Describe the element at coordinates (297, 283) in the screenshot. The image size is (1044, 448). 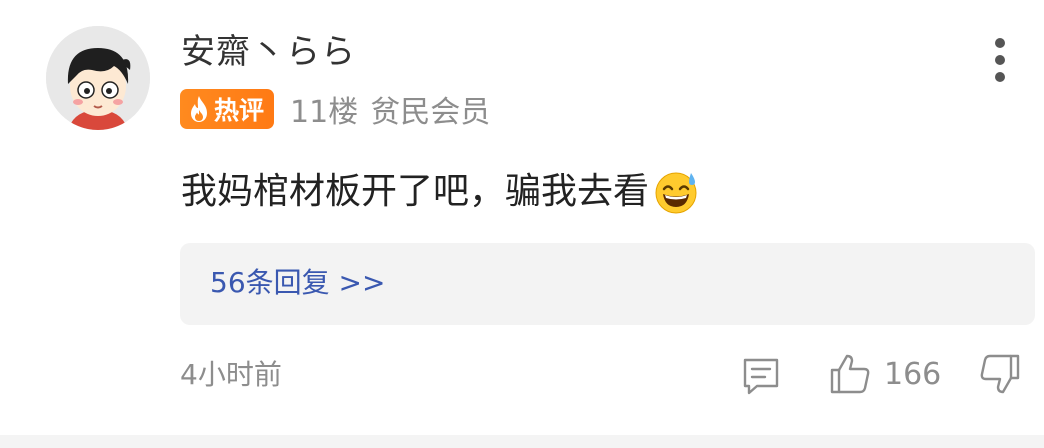
I see `view-replies-link: 56条回复 >>` at that location.